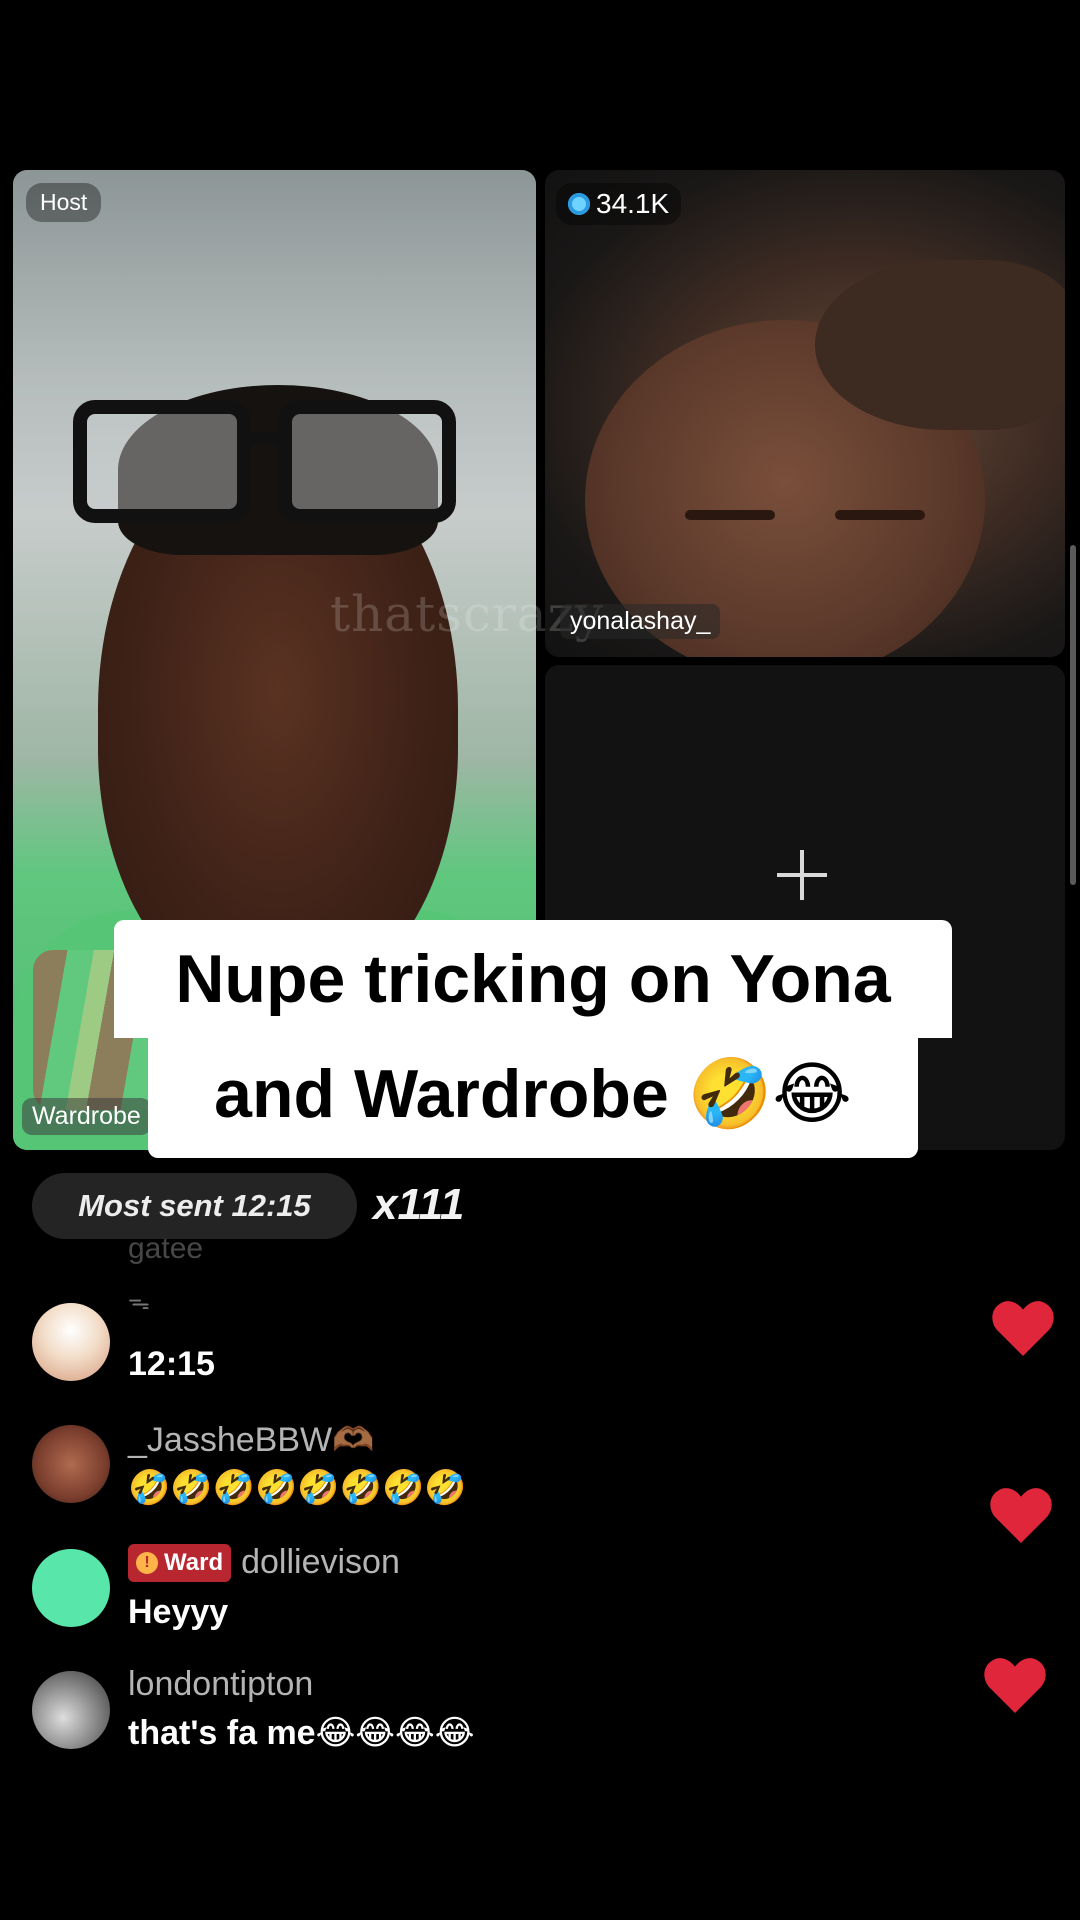 The width and height of the screenshot is (1080, 1920). Describe the element at coordinates (805, 413) in the screenshot. I see `guest-video-tile` at that location.